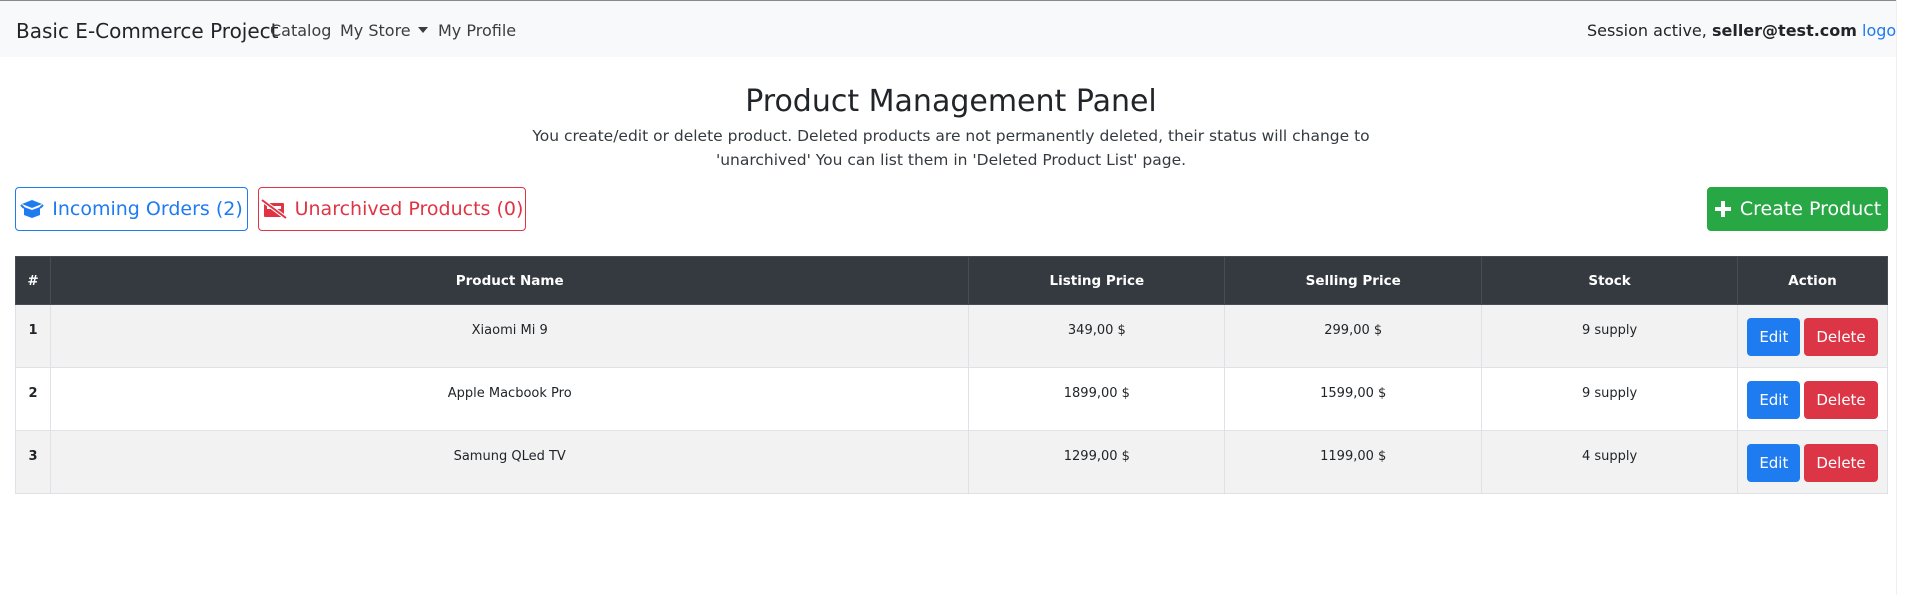 The height and width of the screenshot is (595, 1912). I want to click on col-name-header: Product Name, so click(509, 280).